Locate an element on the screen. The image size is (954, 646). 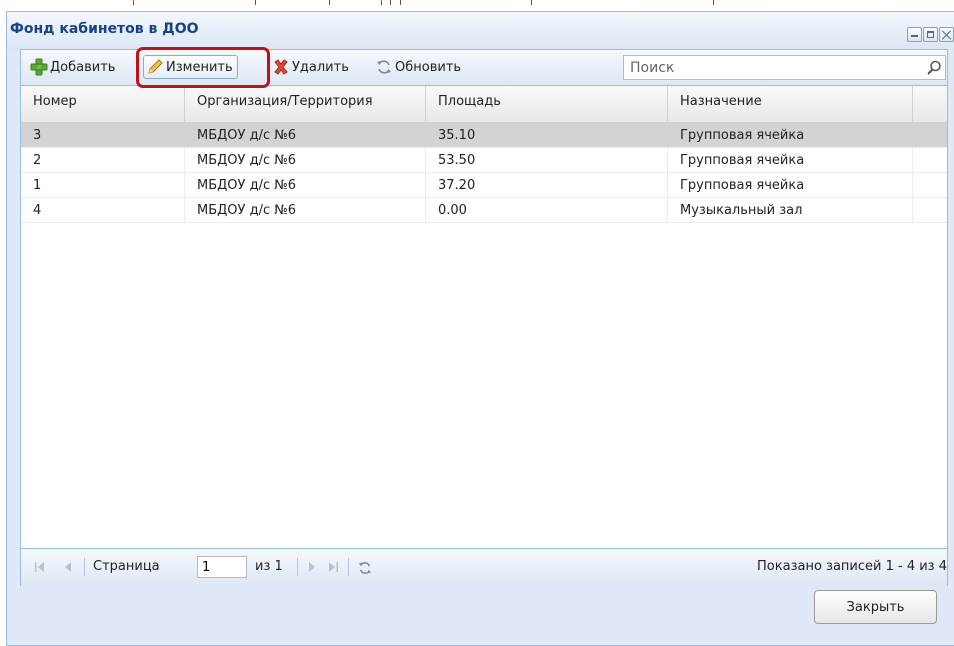
delete-icon is located at coordinates (281, 67).